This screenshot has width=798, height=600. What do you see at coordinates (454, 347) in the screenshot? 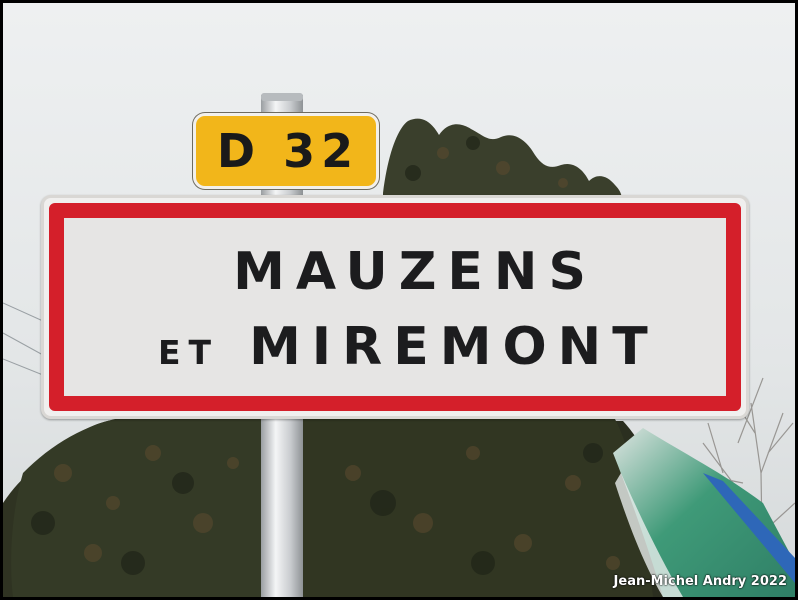
I see `town-name-second: MIREMONT` at bounding box center [454, 347].